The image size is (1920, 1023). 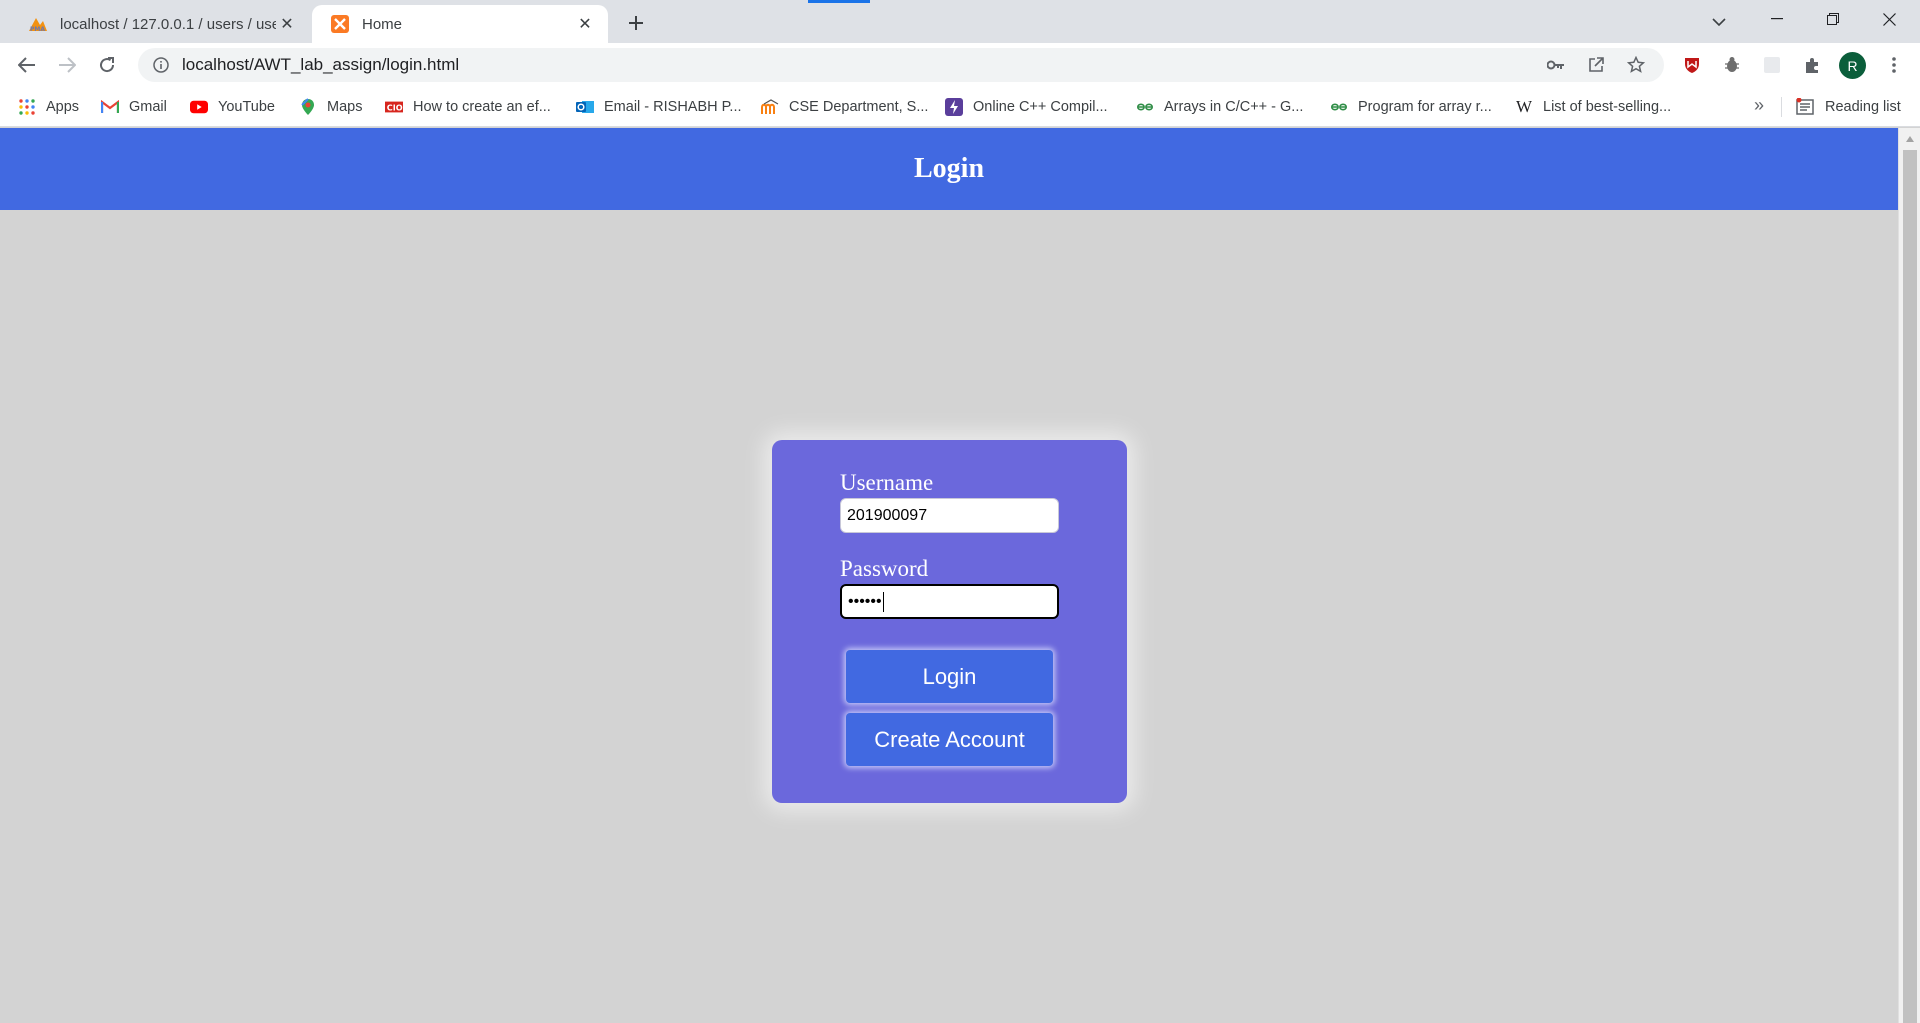 I want to click on back-arrow-icon, so click(x=26, y=65).